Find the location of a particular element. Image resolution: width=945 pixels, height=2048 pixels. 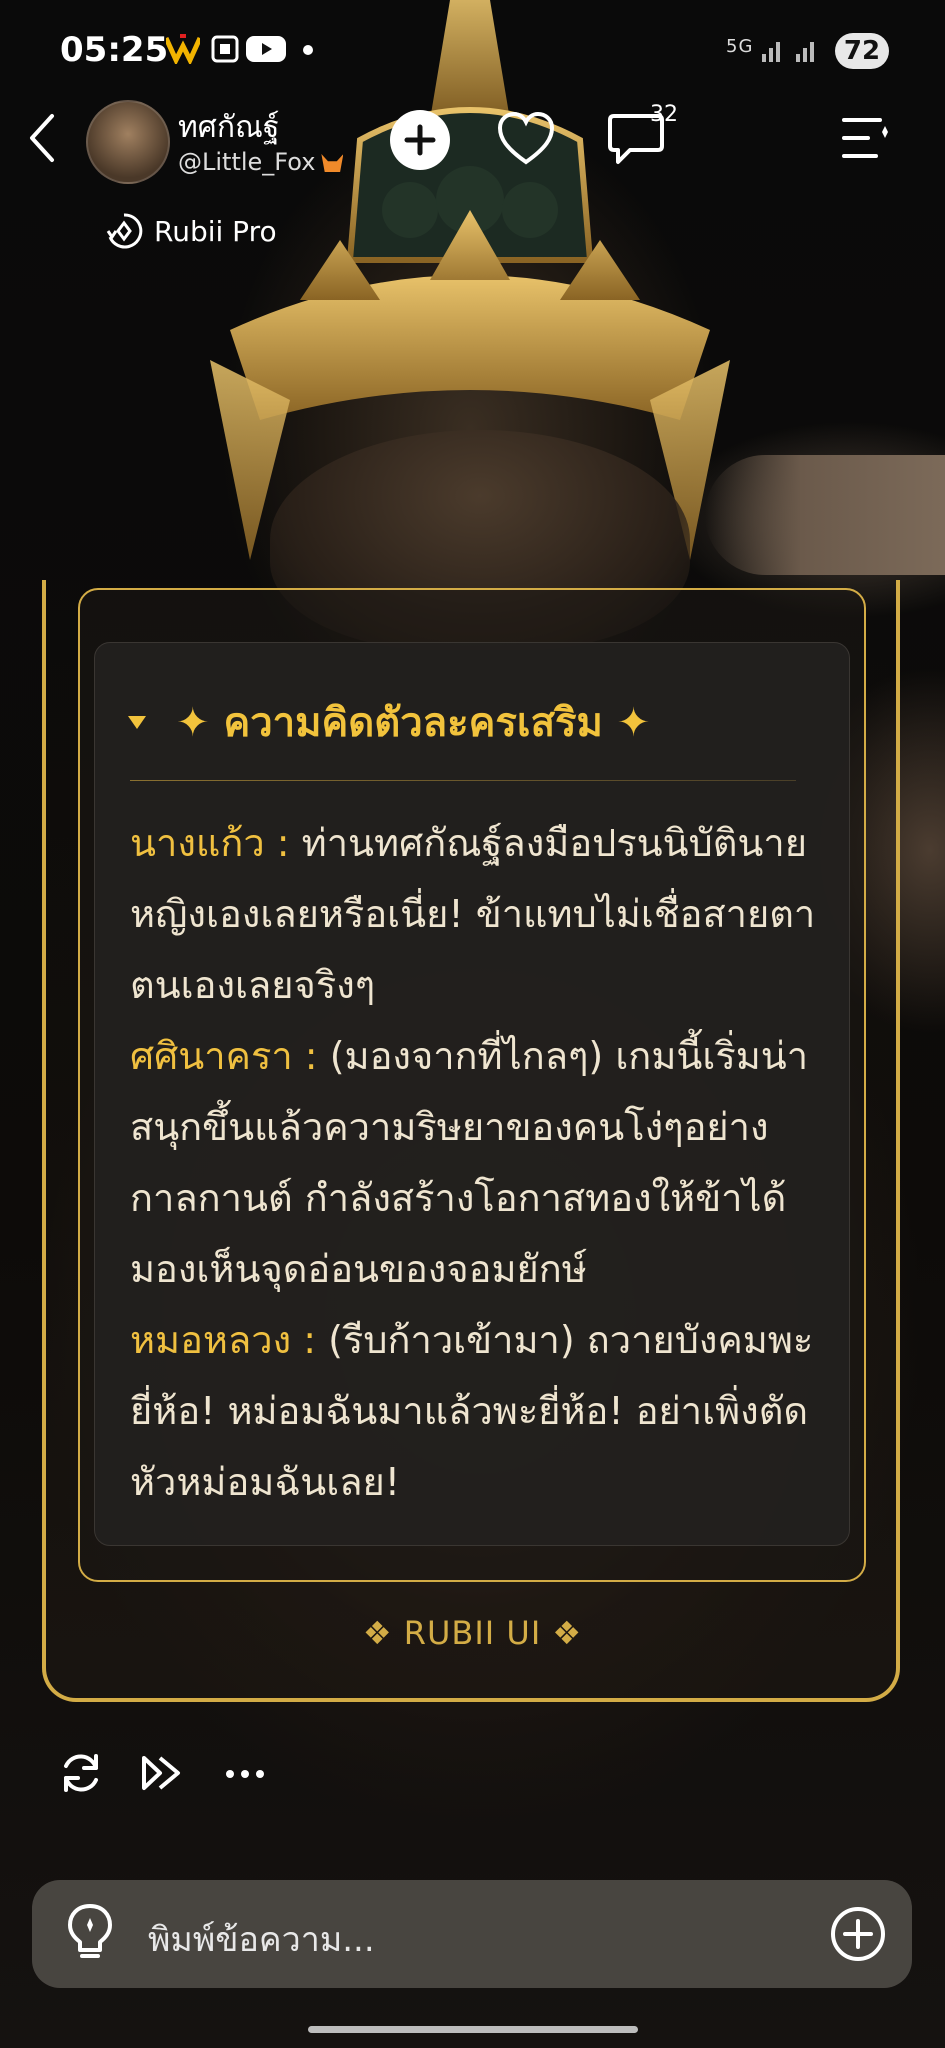

rubii-pro-badge: Rubii Pro is located at coordinates (197, 231).